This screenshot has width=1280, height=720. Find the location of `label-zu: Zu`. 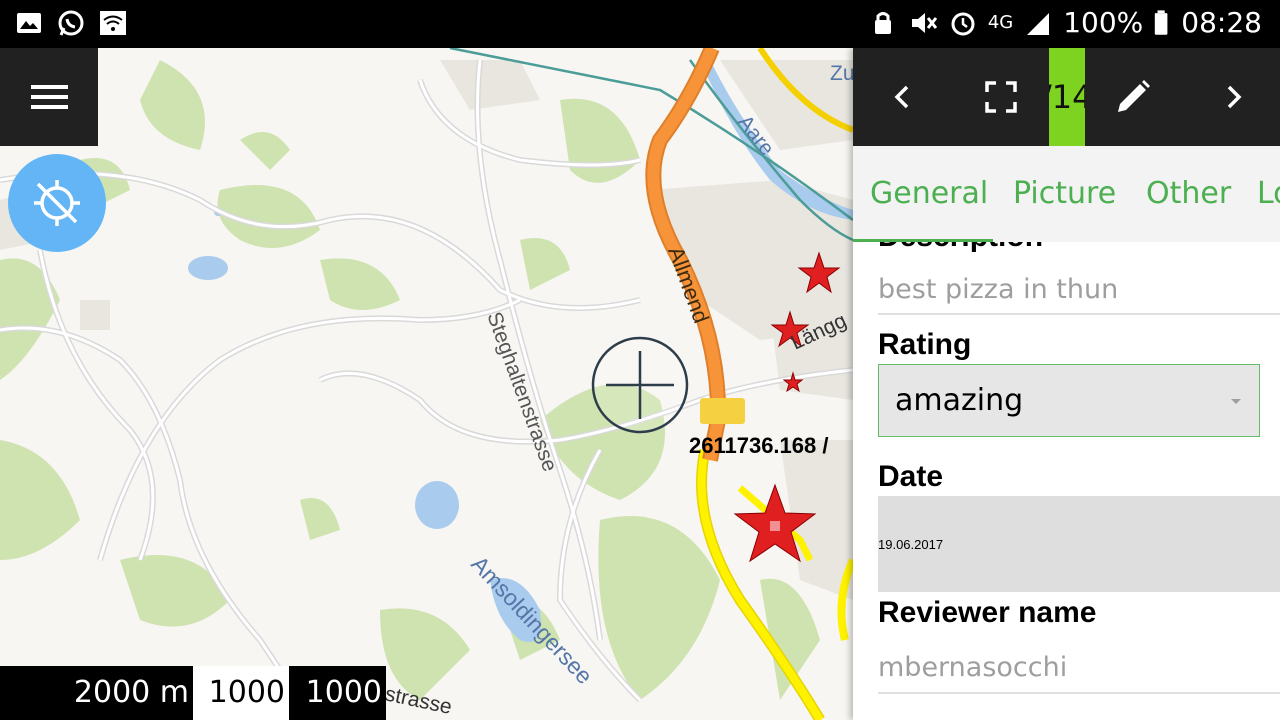

label-zu: Zu is located at coordinates (841, 73).